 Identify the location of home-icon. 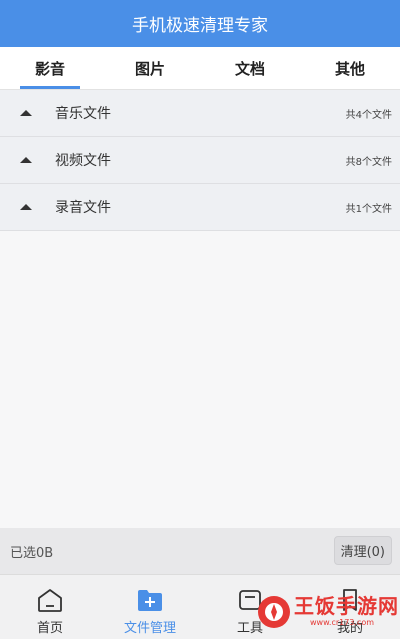
(50, 600).